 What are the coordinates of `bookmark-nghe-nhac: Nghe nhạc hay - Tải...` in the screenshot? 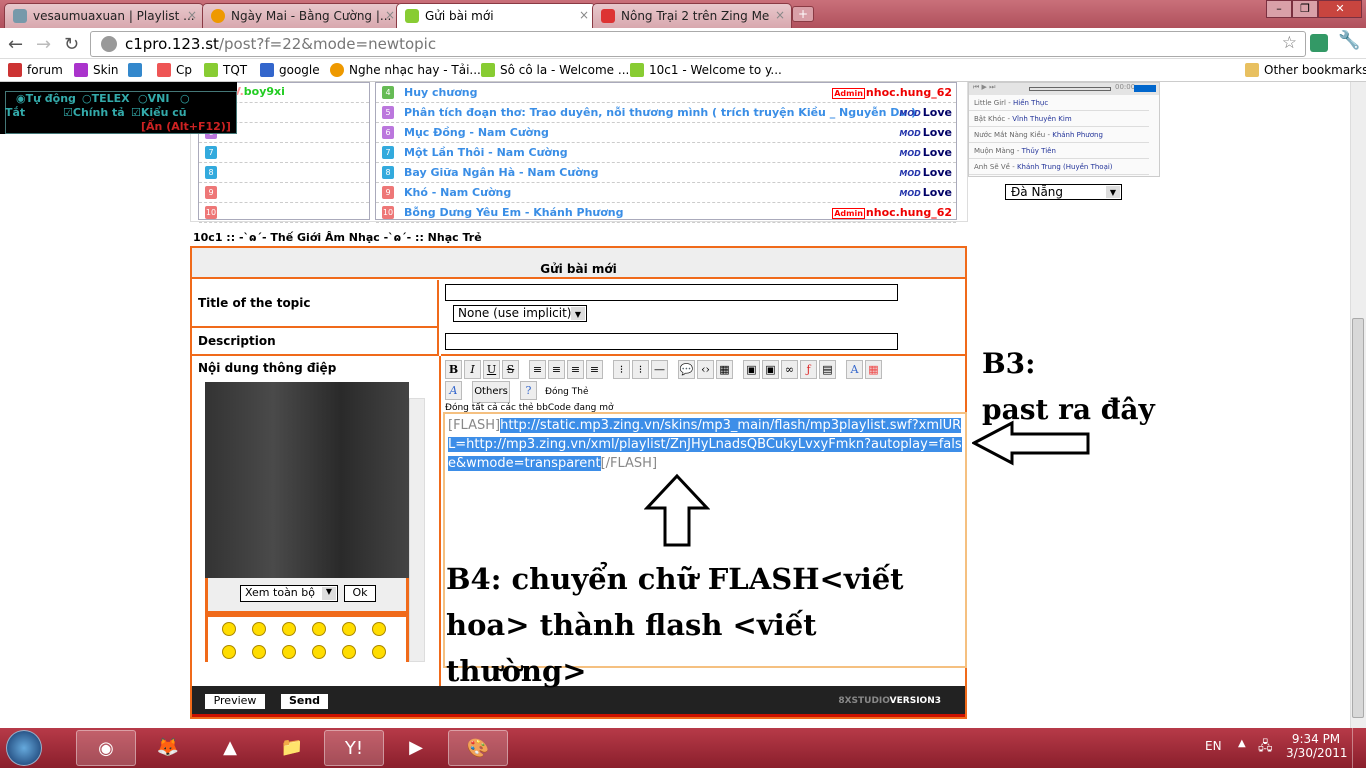 It's located at (405, 70).